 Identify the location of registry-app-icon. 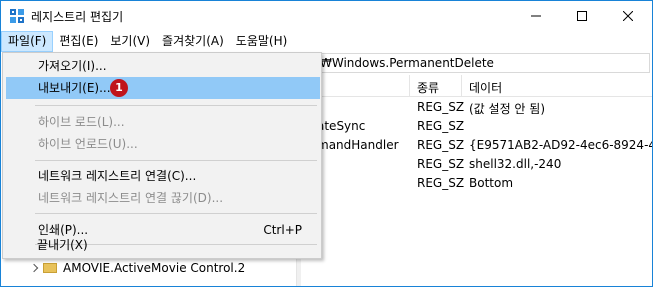
(17, 16).